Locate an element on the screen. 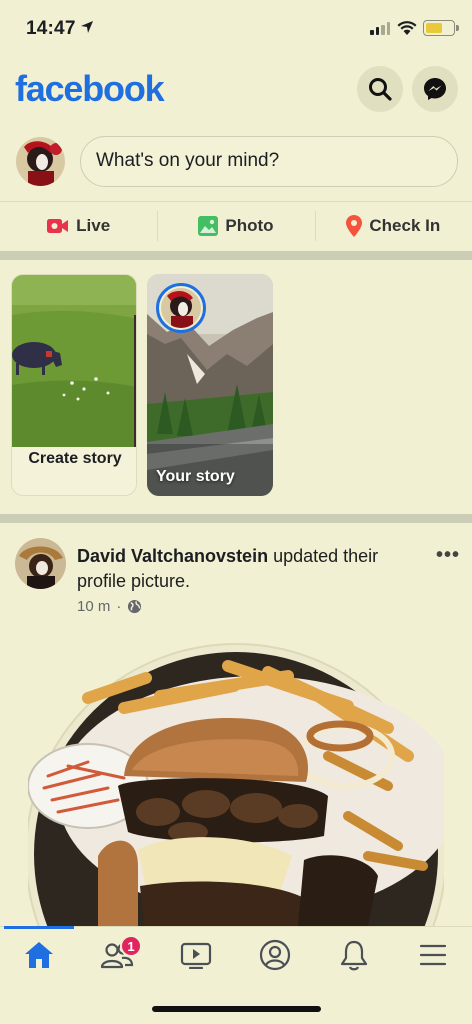 This screenshot has width=472, height=1024. create-story-card: Create story is located at coordinates (74, 385).